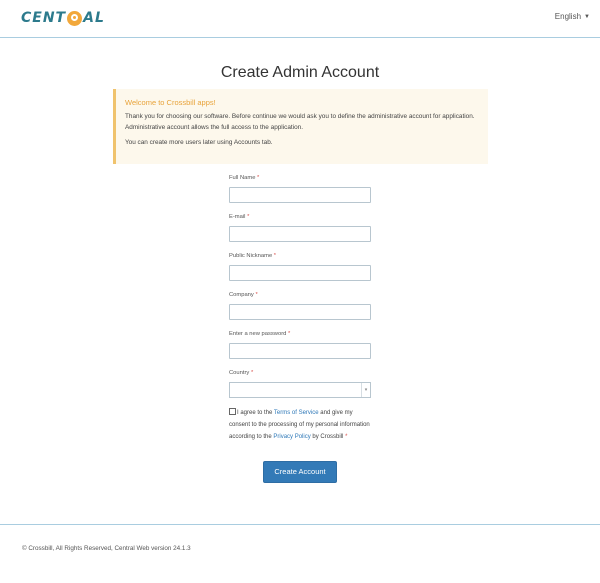 This screenshot has width=600, height=583. What do you see at coordinates (291, 437) in the screenshot?
I see `privacy-policy-link: Privacy Policy` at bounding box center [291, 437].